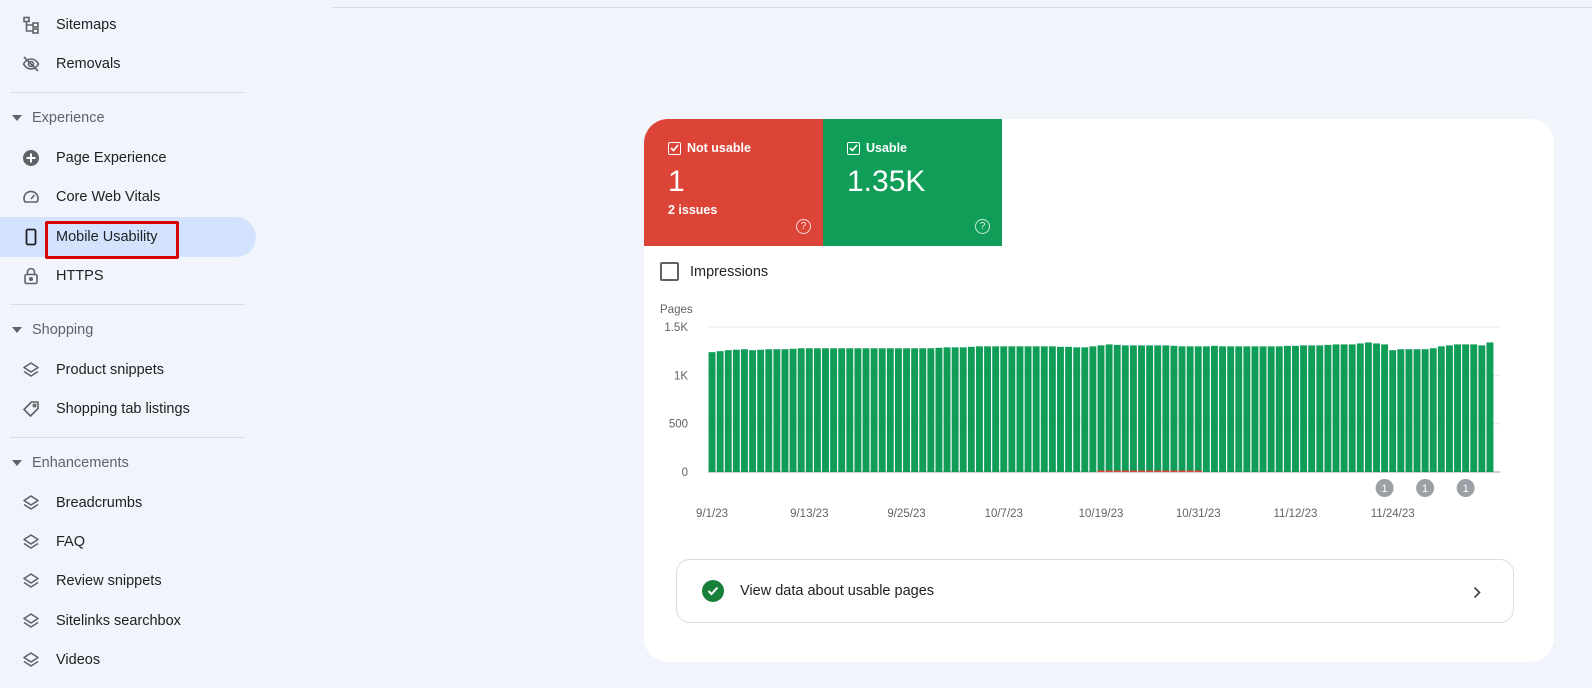  Describe the element at coordinates (669, 271) in the screenshot. I see `impressions-checkbox` at that location.